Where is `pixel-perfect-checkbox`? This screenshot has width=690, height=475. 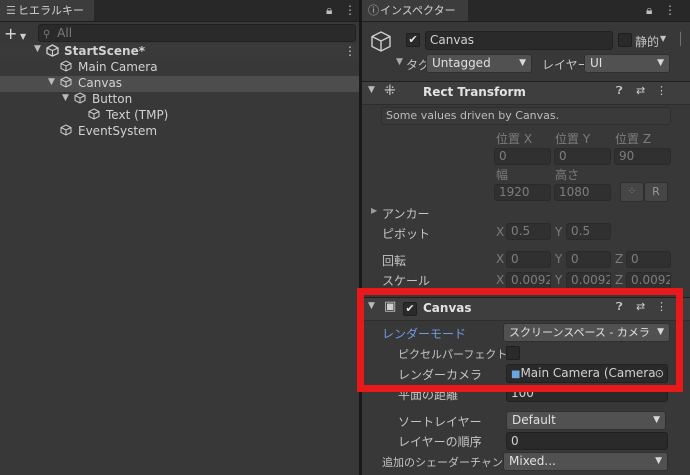
pixel-perfect-checkbox is located at coordinates (513, 353).